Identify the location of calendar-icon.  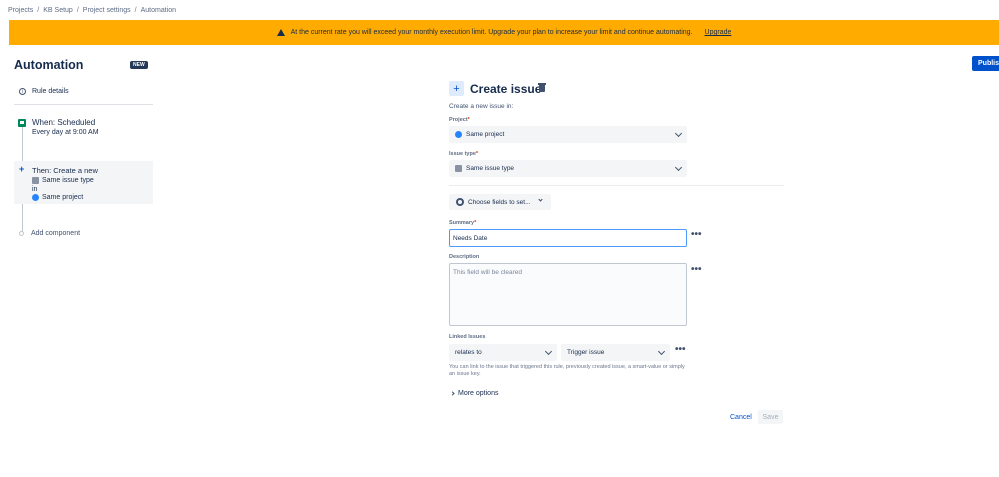
(22, 123).